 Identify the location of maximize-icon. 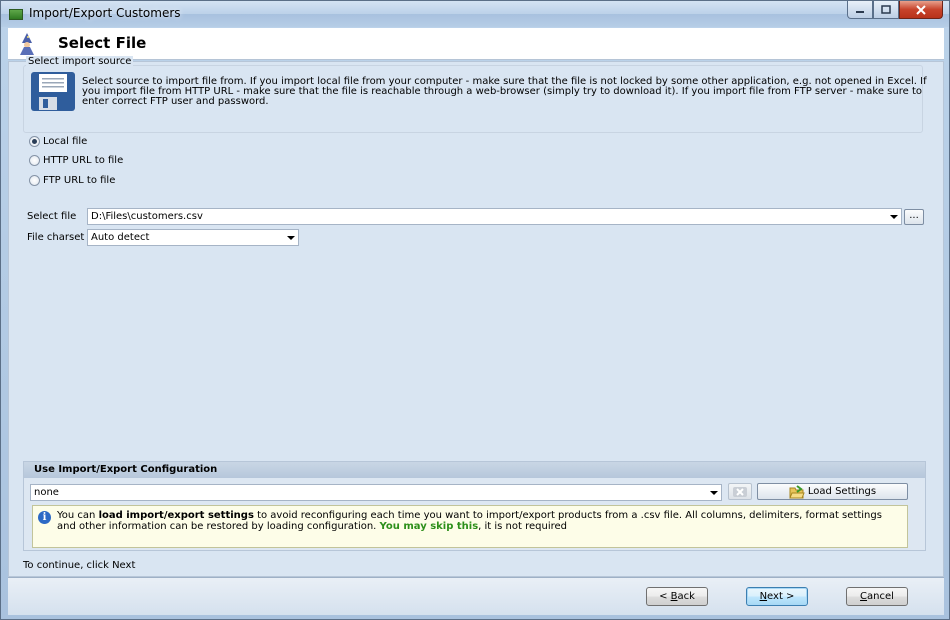
(886, 9).